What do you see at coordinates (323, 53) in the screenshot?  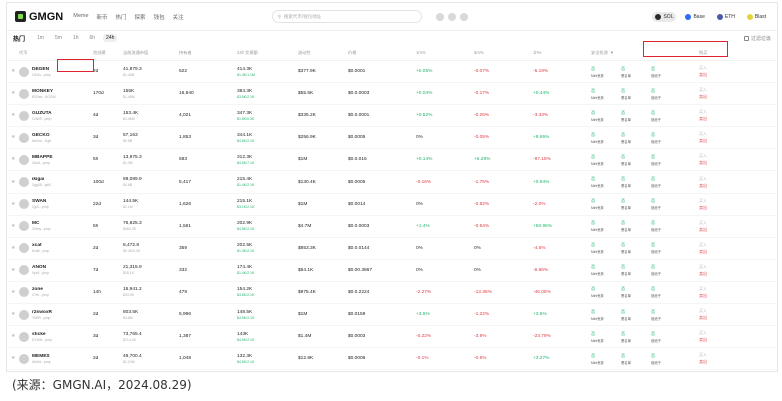 I see `header-liquidity: 流动性` at bounding box center [323, 53].